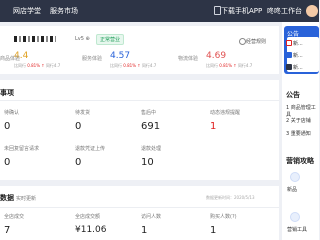  What do you see at coordinates (90, 149) in the screenshot?
I see `todo-label-refund-voucher: 退款凭证上传` at bounding box center [90, 149].